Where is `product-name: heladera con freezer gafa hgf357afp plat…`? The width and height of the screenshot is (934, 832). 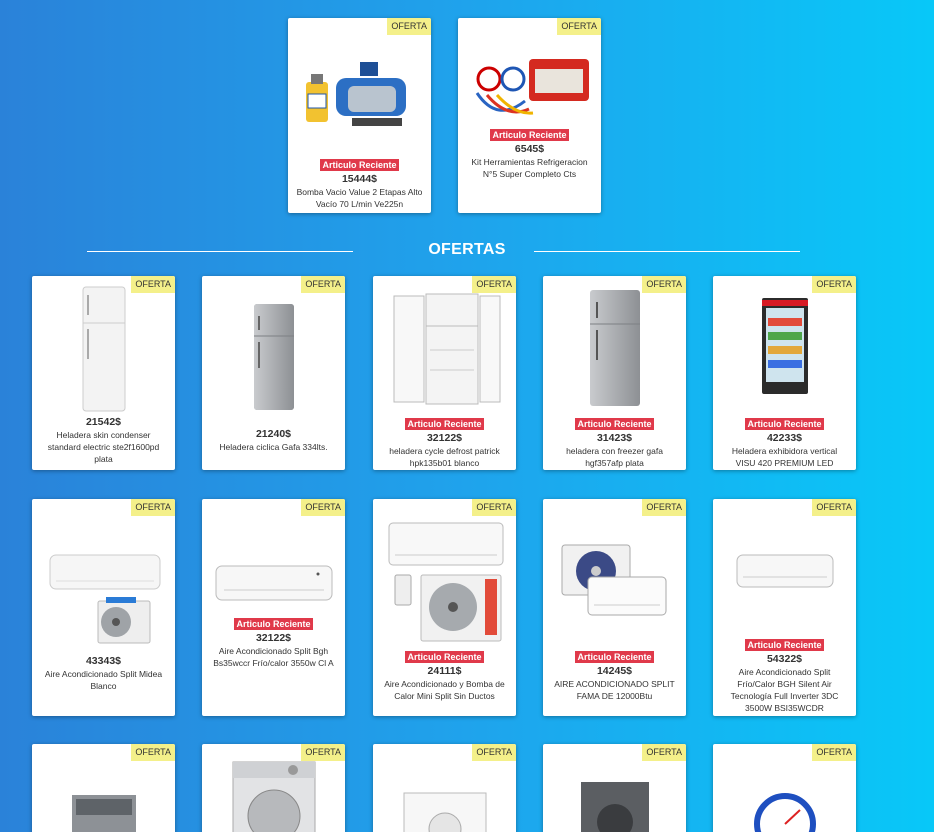
product-name: heladera con freezer gafa hgf357afp plat… is located at coordinates (614, 457).